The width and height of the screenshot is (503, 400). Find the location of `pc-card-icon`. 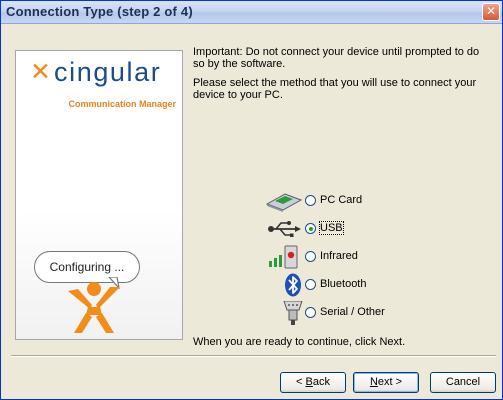

pc-card-icon is located at coordinates (284, 202).